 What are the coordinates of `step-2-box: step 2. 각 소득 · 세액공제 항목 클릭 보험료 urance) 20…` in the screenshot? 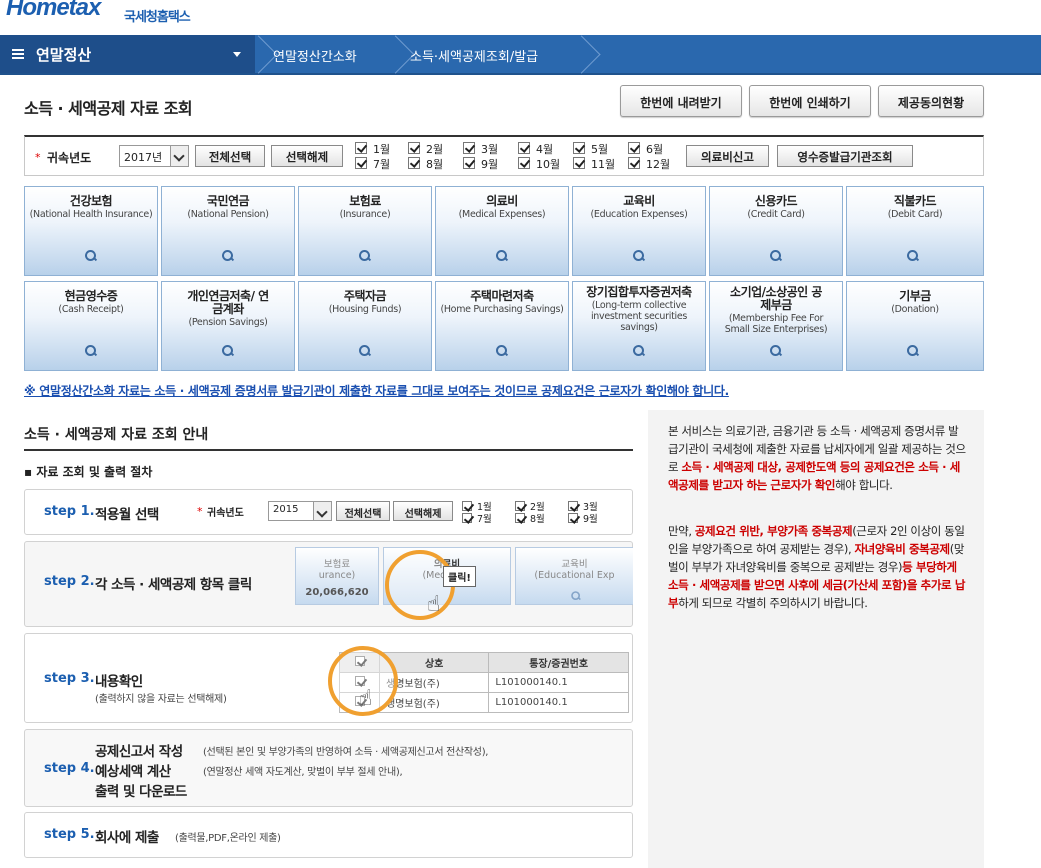 It's located at (328, 584).